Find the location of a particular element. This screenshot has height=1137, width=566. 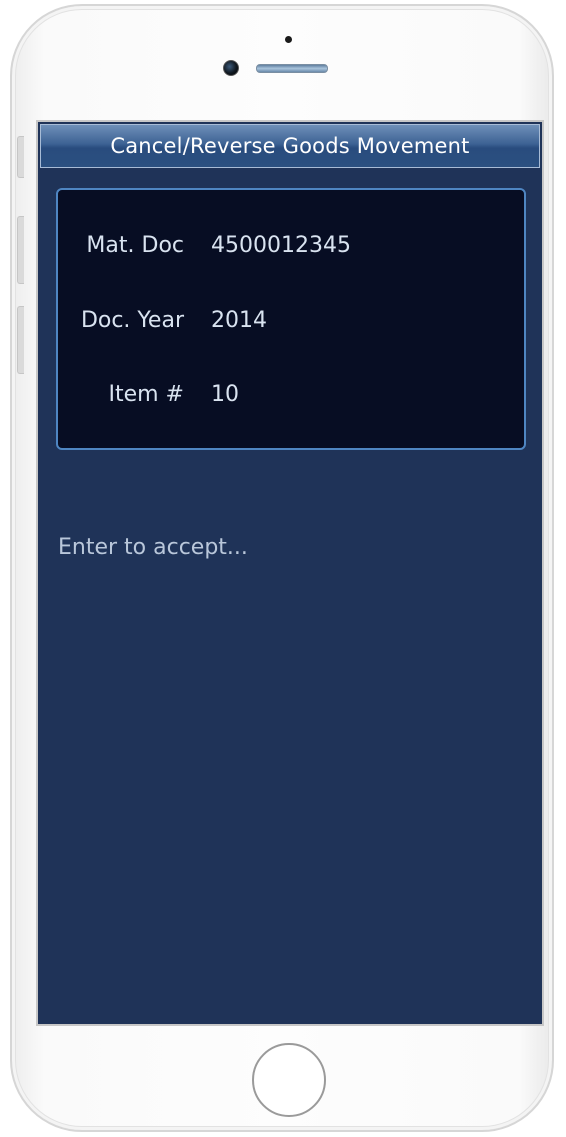

proximity-sensor-icon is located at coordinates (288, 39).